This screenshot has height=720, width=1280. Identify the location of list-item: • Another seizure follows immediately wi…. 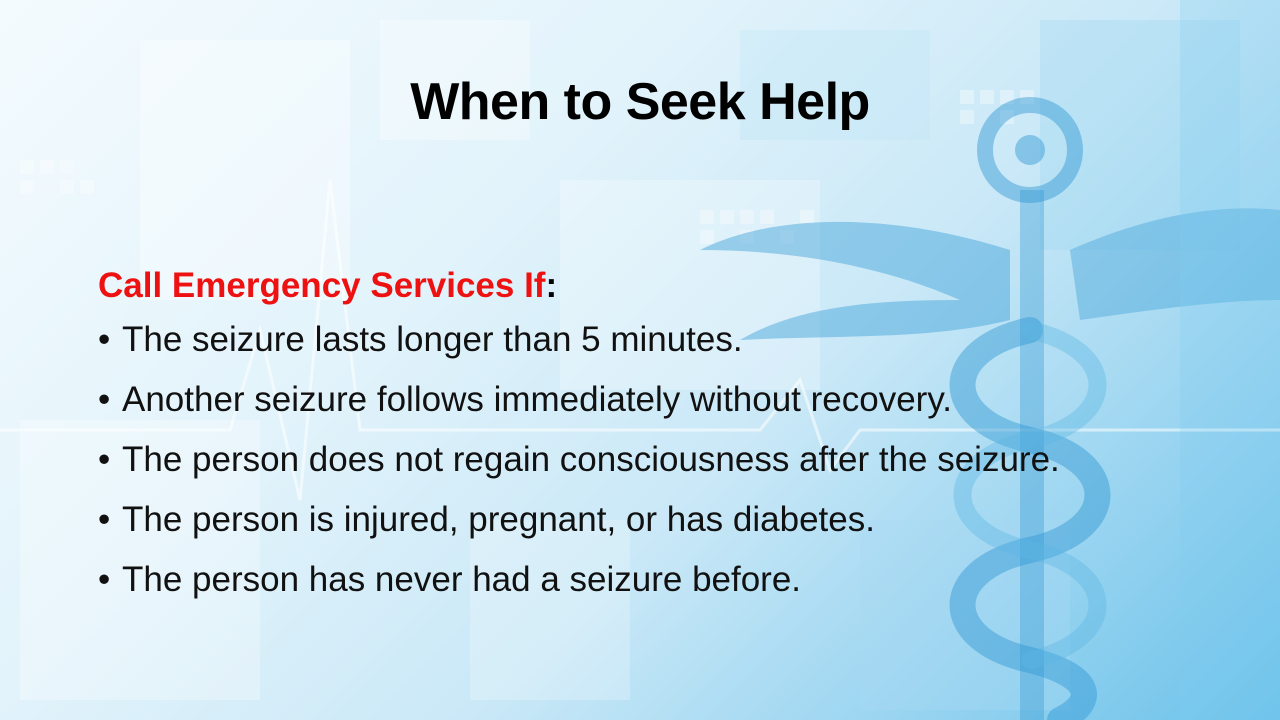
(618, 400).